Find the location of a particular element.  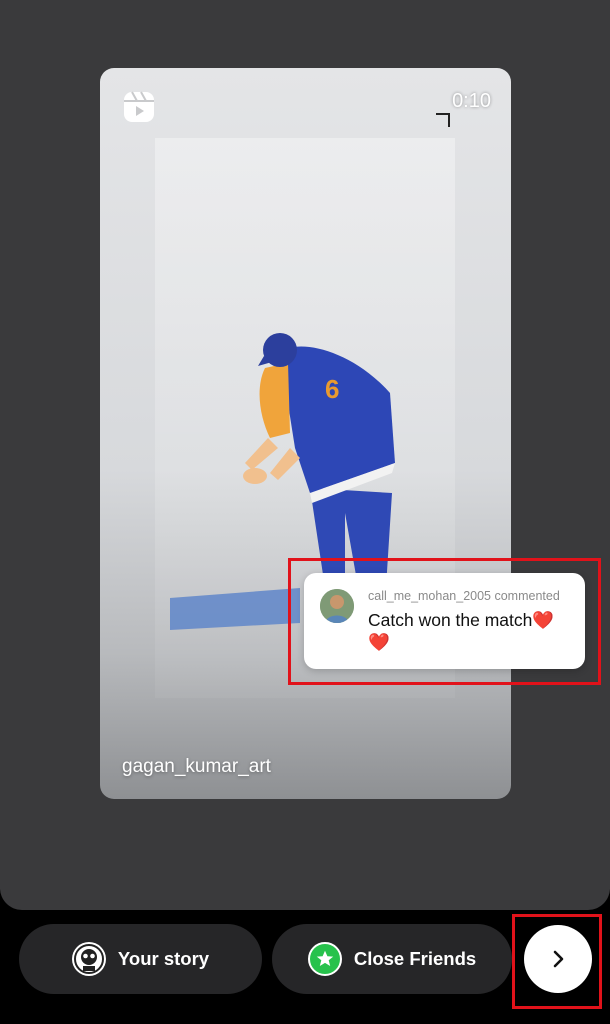

your-story-avatar-icon is located at coordinates (88, 959).